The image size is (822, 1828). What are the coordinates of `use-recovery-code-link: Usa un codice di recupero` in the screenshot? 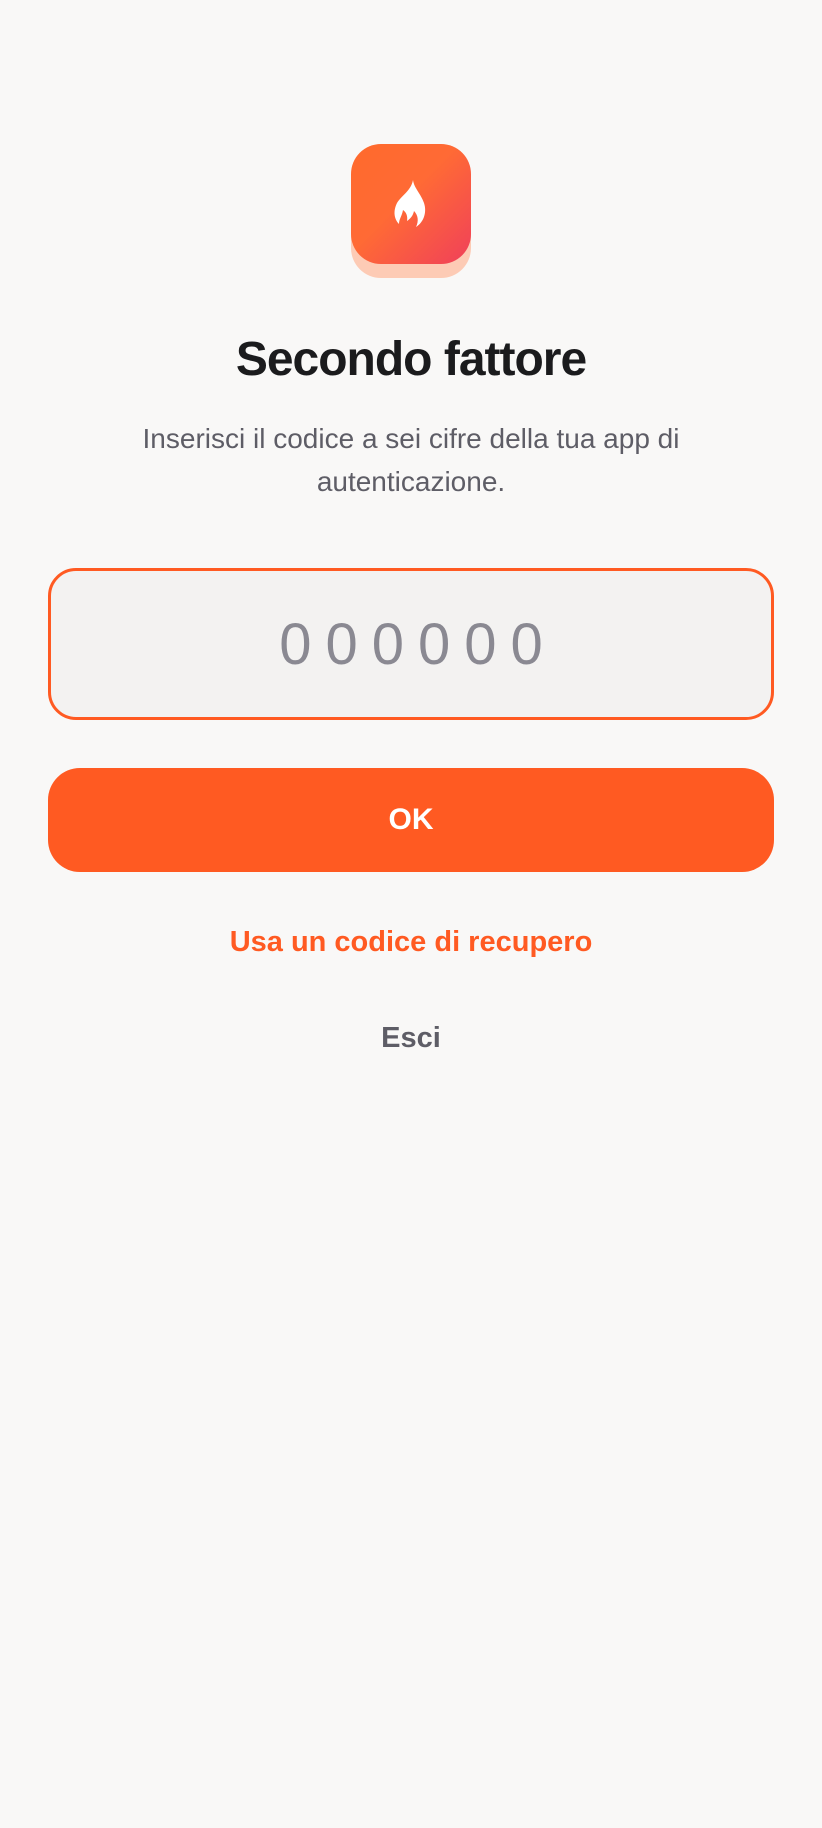 It's located at (411, 942).